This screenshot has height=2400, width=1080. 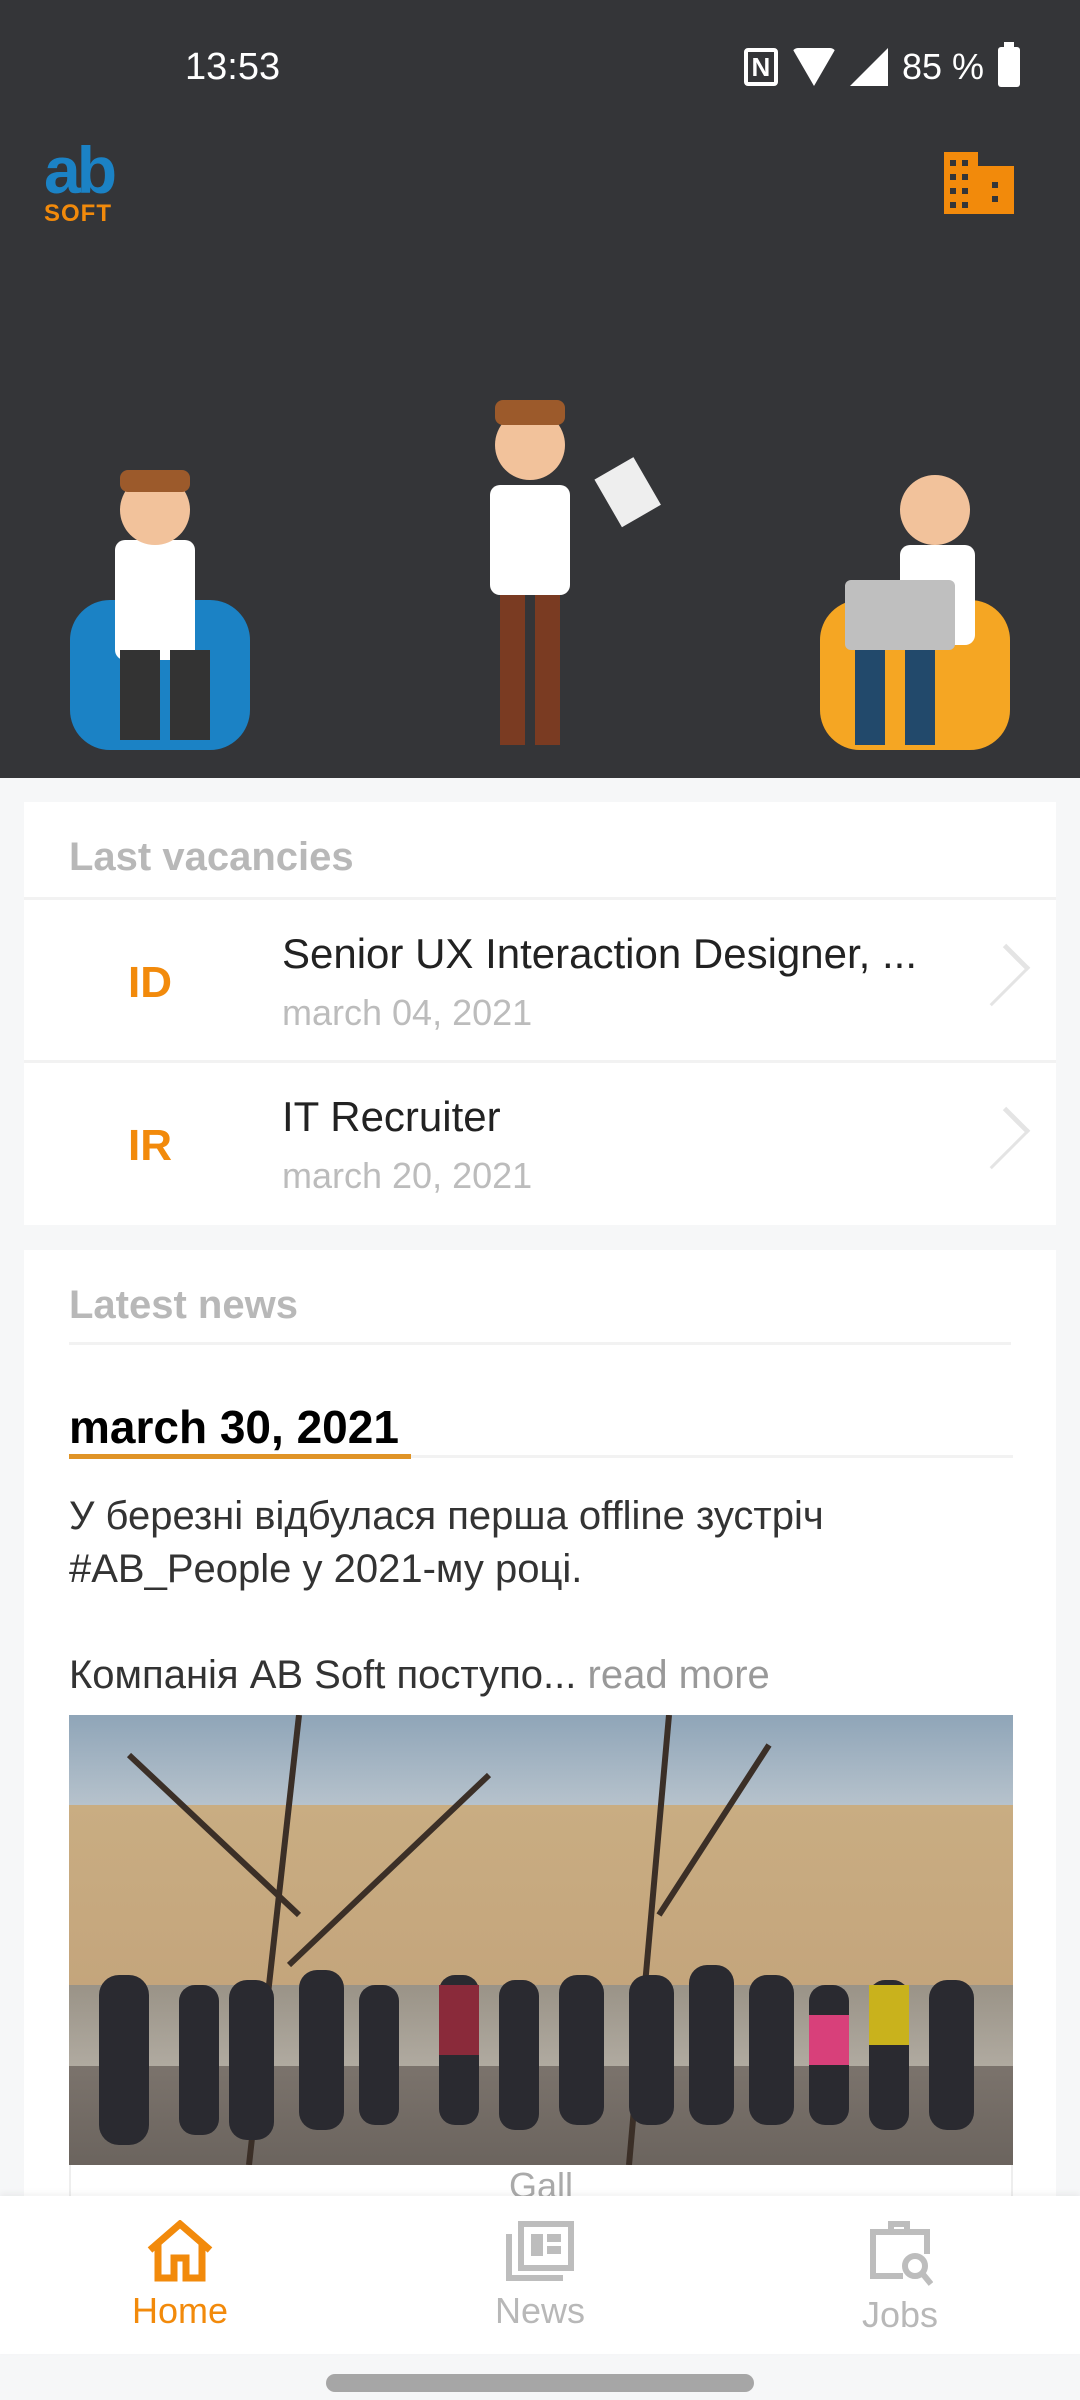 What do you see at coordinates (575, 572) in the screenshot?
I see `illustration-person-standing` at bounding box center [575, 572].